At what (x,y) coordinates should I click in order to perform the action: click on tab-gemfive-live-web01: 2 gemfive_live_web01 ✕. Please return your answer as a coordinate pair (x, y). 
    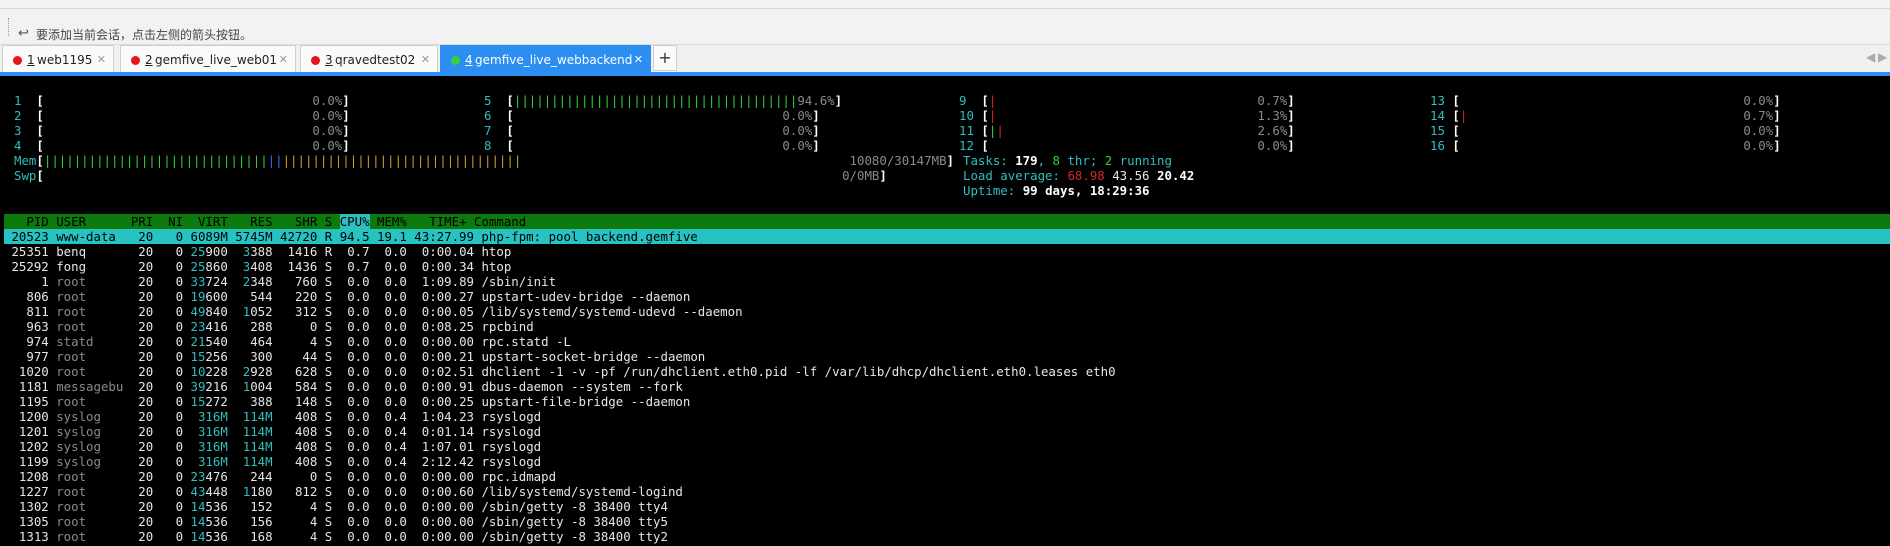
    Looking at the image, I should click on (208, 59).